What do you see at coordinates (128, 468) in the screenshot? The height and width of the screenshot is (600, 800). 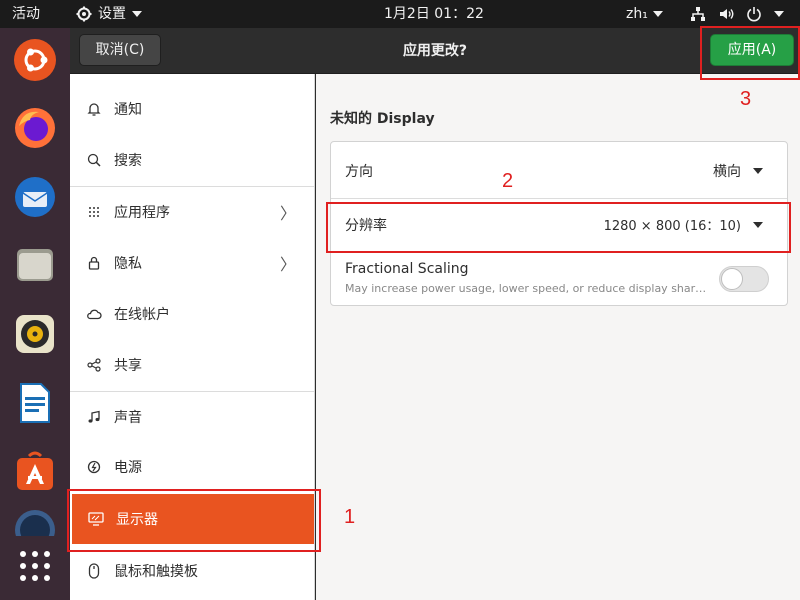 I see `sidebar-item-label: 电源` at bounding box center [128, 468].